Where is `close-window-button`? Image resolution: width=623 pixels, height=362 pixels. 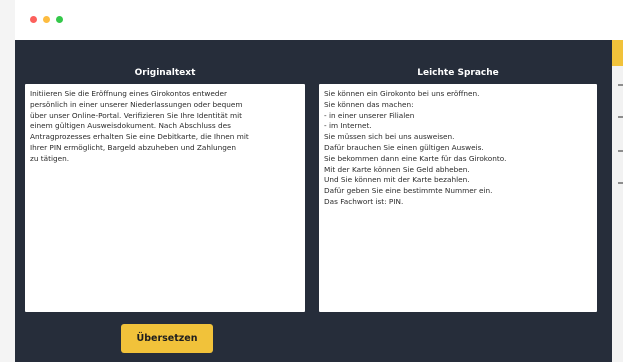 close-window-button is located at coordinates (33, 19).